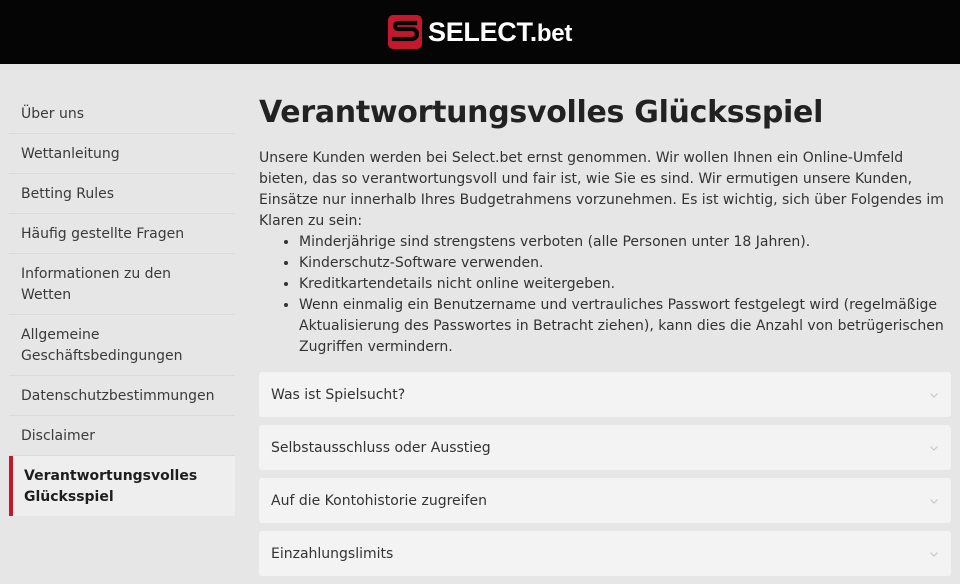 This screenshot has width=960, height=584. What do you see at coordinates (554, 33) in the screenshot?
I see `logo-suffix: bet` at bounding box center [554, 33].